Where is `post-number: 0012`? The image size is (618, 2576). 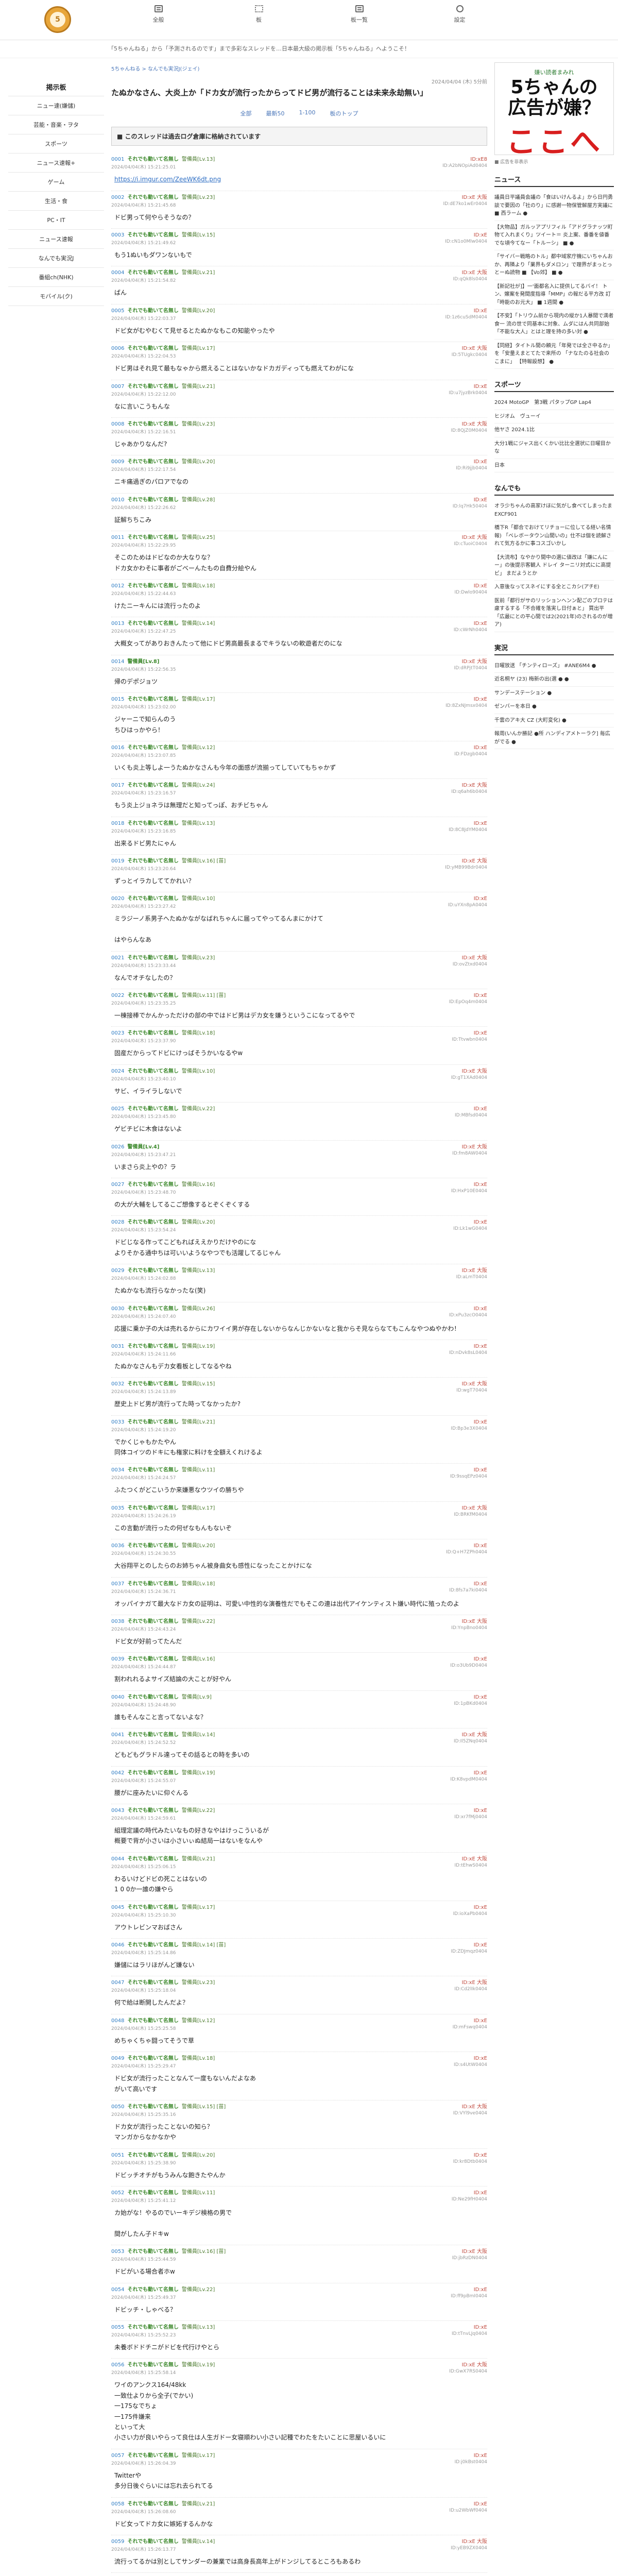 post-number: 0012 is located at coordinates (117, 586).